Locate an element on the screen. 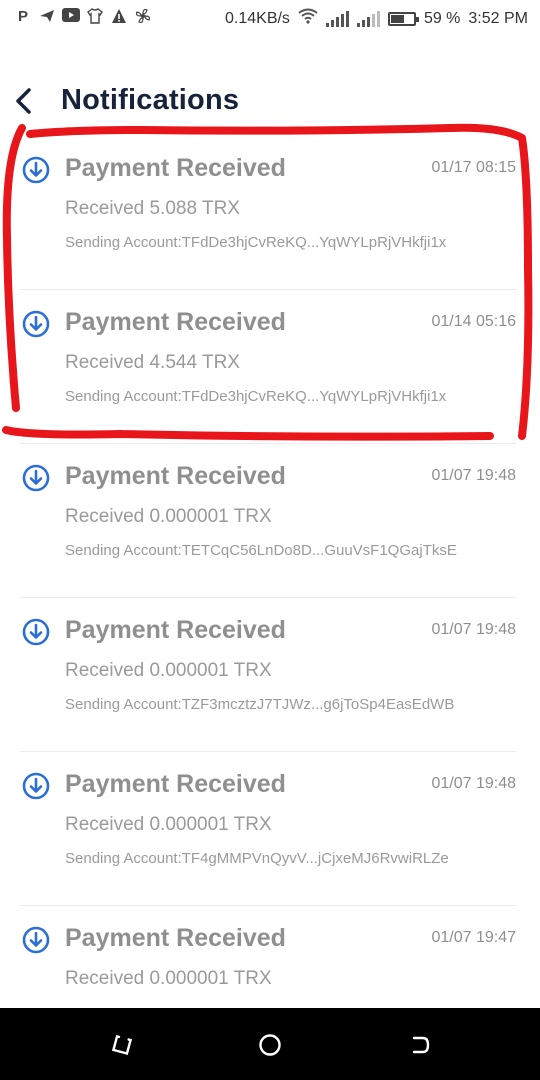 The width and height of the screenshot is (540, 1080). back-nav-icon is located at coordinates (421, 1045).